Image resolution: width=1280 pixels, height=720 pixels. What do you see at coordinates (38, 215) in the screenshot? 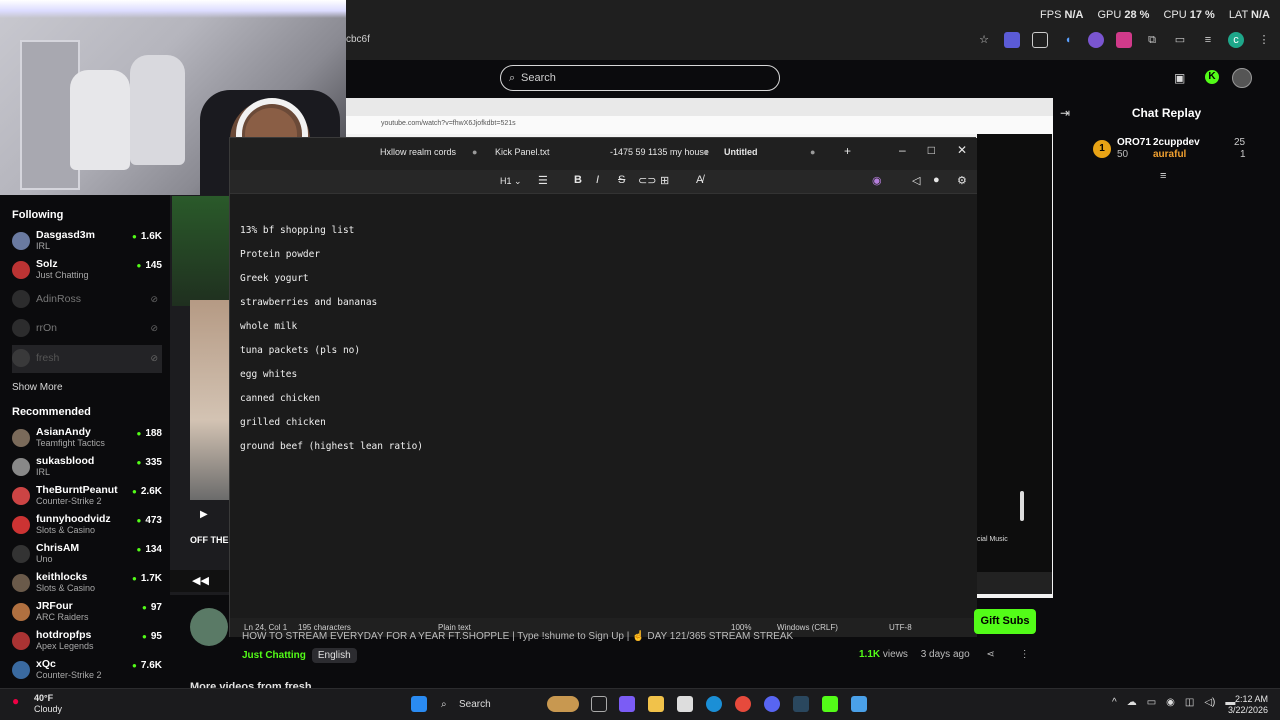
I see `following-title: Following` at bounding box center [38, 215].